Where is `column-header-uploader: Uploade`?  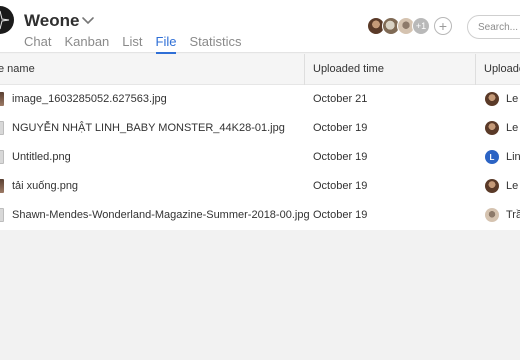
column-header-uploader: Uploade is located at coordinates (502, 69).